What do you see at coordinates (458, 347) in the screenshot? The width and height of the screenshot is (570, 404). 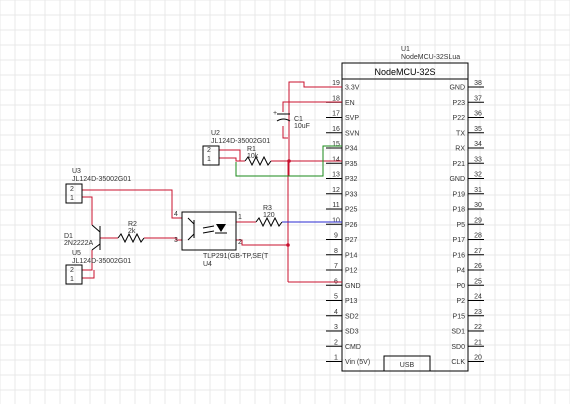 I see `u1-right-pin-name: SD0` at bounding box center [458, 347].